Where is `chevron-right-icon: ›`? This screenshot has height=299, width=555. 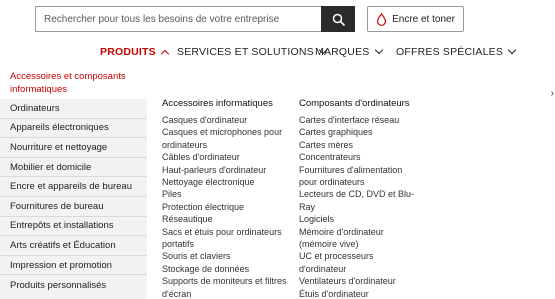 chevron-right-icon: › is located at coordinates (552, 93).